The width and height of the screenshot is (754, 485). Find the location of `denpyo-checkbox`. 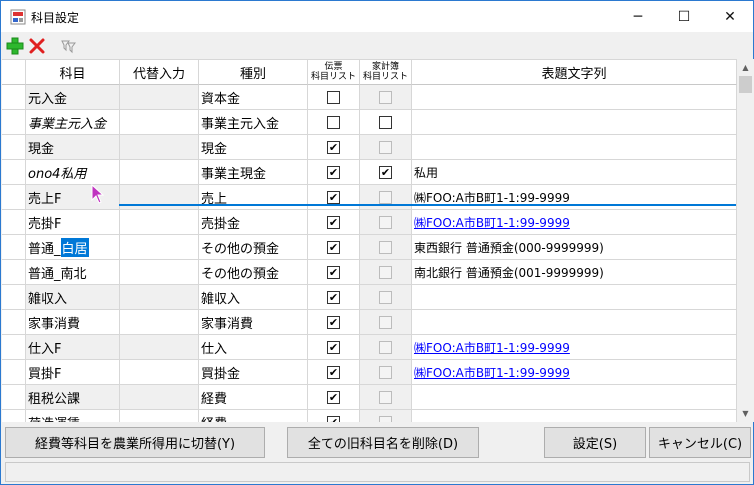

denpyo-checkbox is located at coordinates (333, 97).